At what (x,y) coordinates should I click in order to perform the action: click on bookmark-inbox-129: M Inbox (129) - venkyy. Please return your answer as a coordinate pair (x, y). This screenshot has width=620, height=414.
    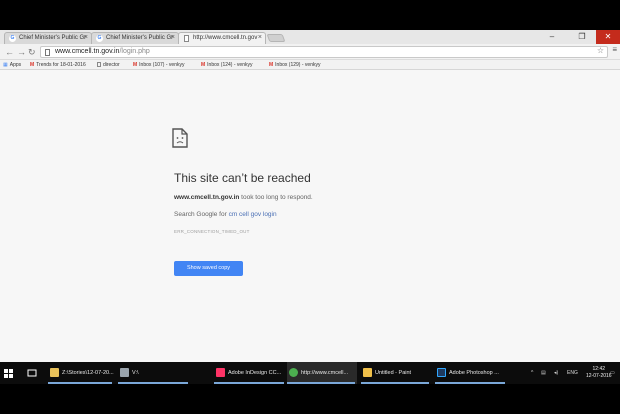
    Looking at the image, I should click on (294, 65).